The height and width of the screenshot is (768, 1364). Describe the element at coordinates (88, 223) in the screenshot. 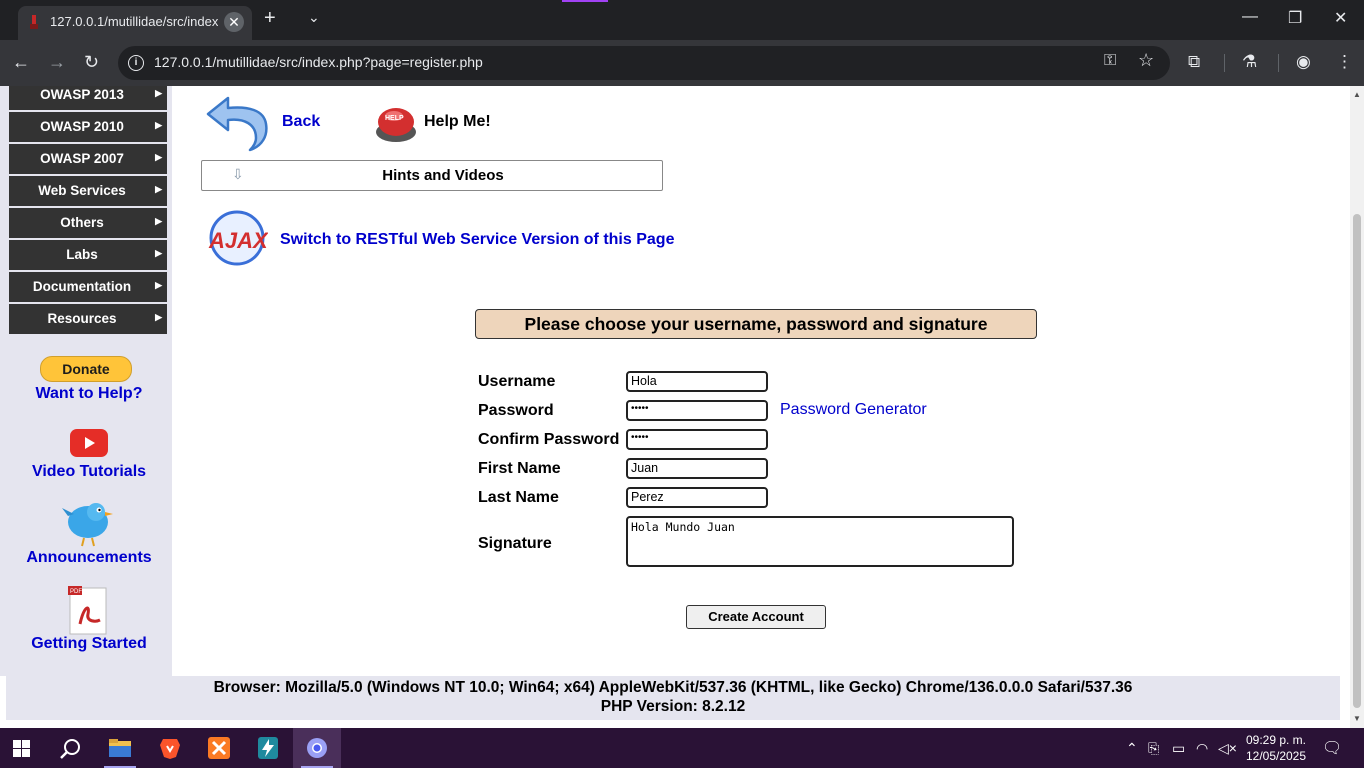

I see `menu-others: Others ▶` at that location.